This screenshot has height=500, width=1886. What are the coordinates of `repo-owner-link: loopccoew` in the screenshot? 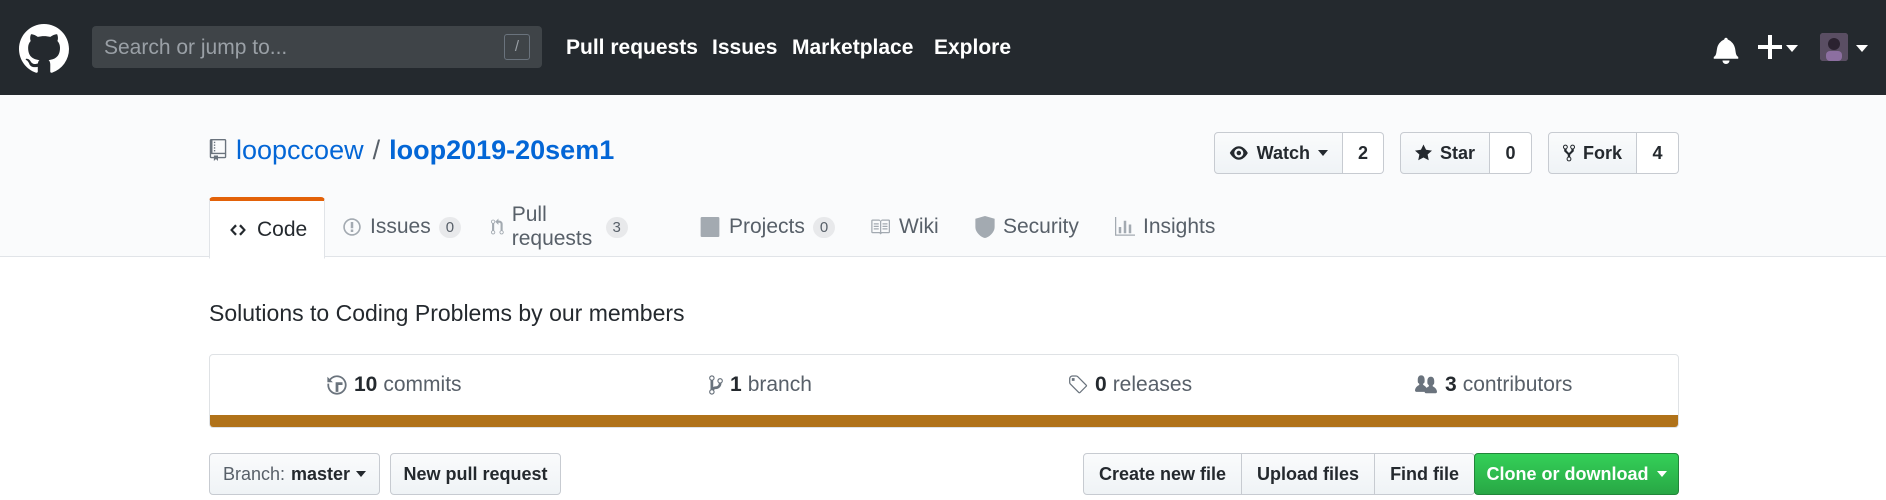 It's located at (300, 150).